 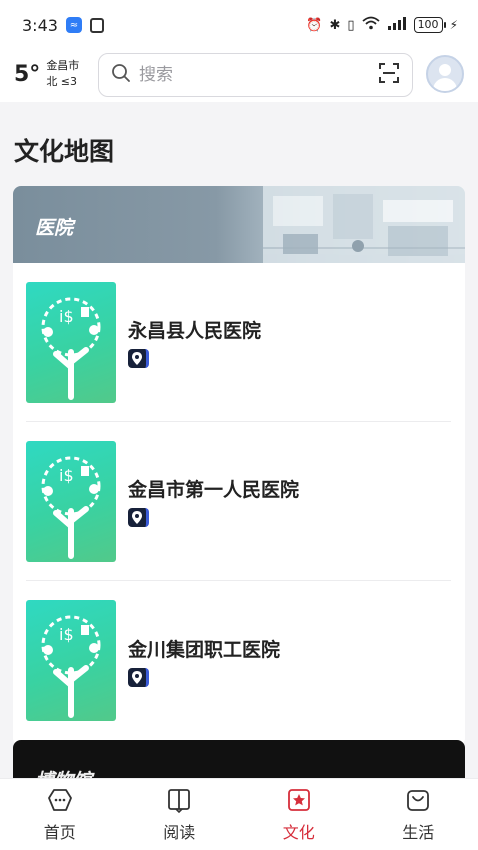 What do you see at coordinates (60, 814) in the screenshot?
I see `tab-home: 首页` at bounding box center [60, 814].